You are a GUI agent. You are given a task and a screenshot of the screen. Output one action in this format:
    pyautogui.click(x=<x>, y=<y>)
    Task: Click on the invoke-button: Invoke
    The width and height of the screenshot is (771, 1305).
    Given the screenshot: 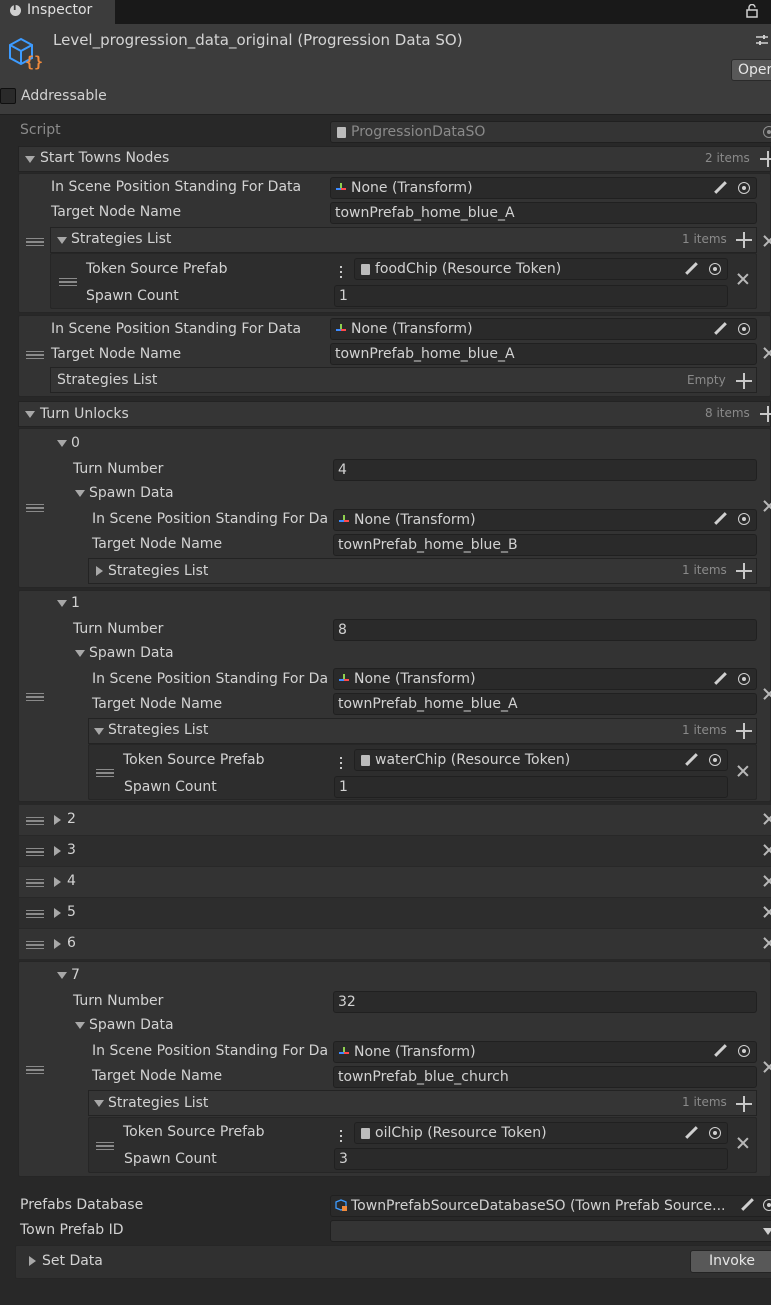 What is the action you would take?
    pyautogui.click(x=730, y=1261)
    